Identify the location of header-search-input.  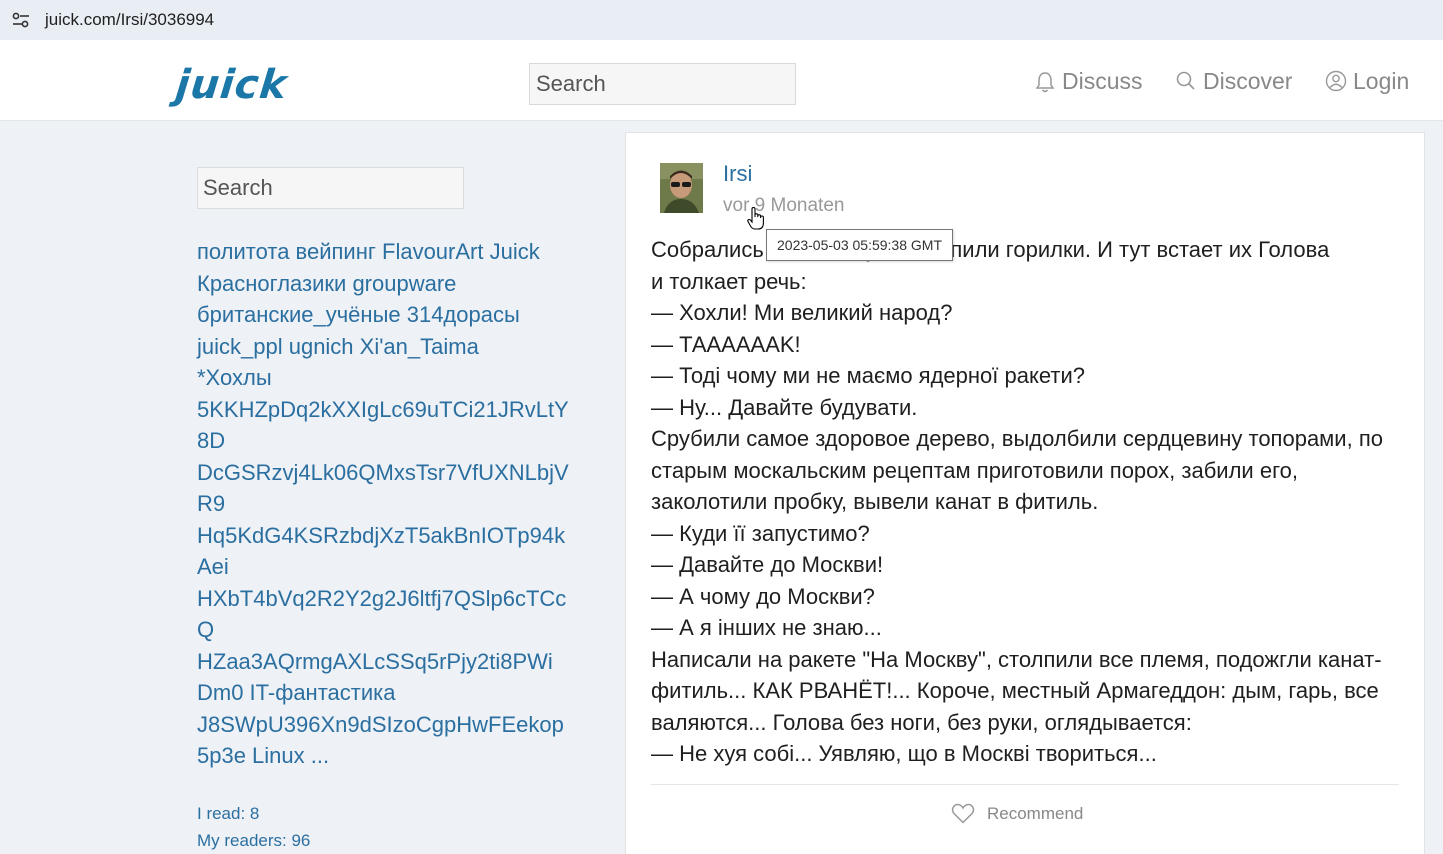
(662, 84).